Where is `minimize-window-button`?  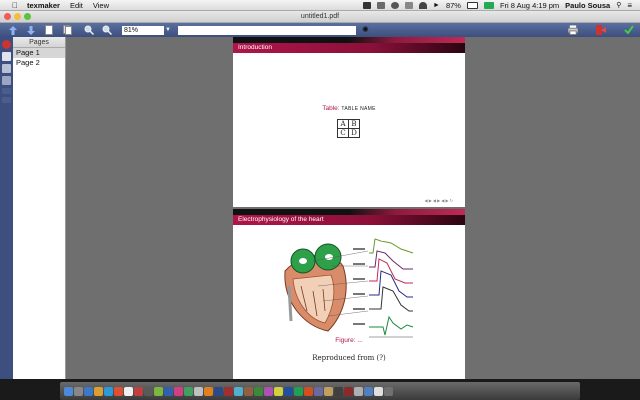 minimize-window-button is located at coordinates (17, 16).